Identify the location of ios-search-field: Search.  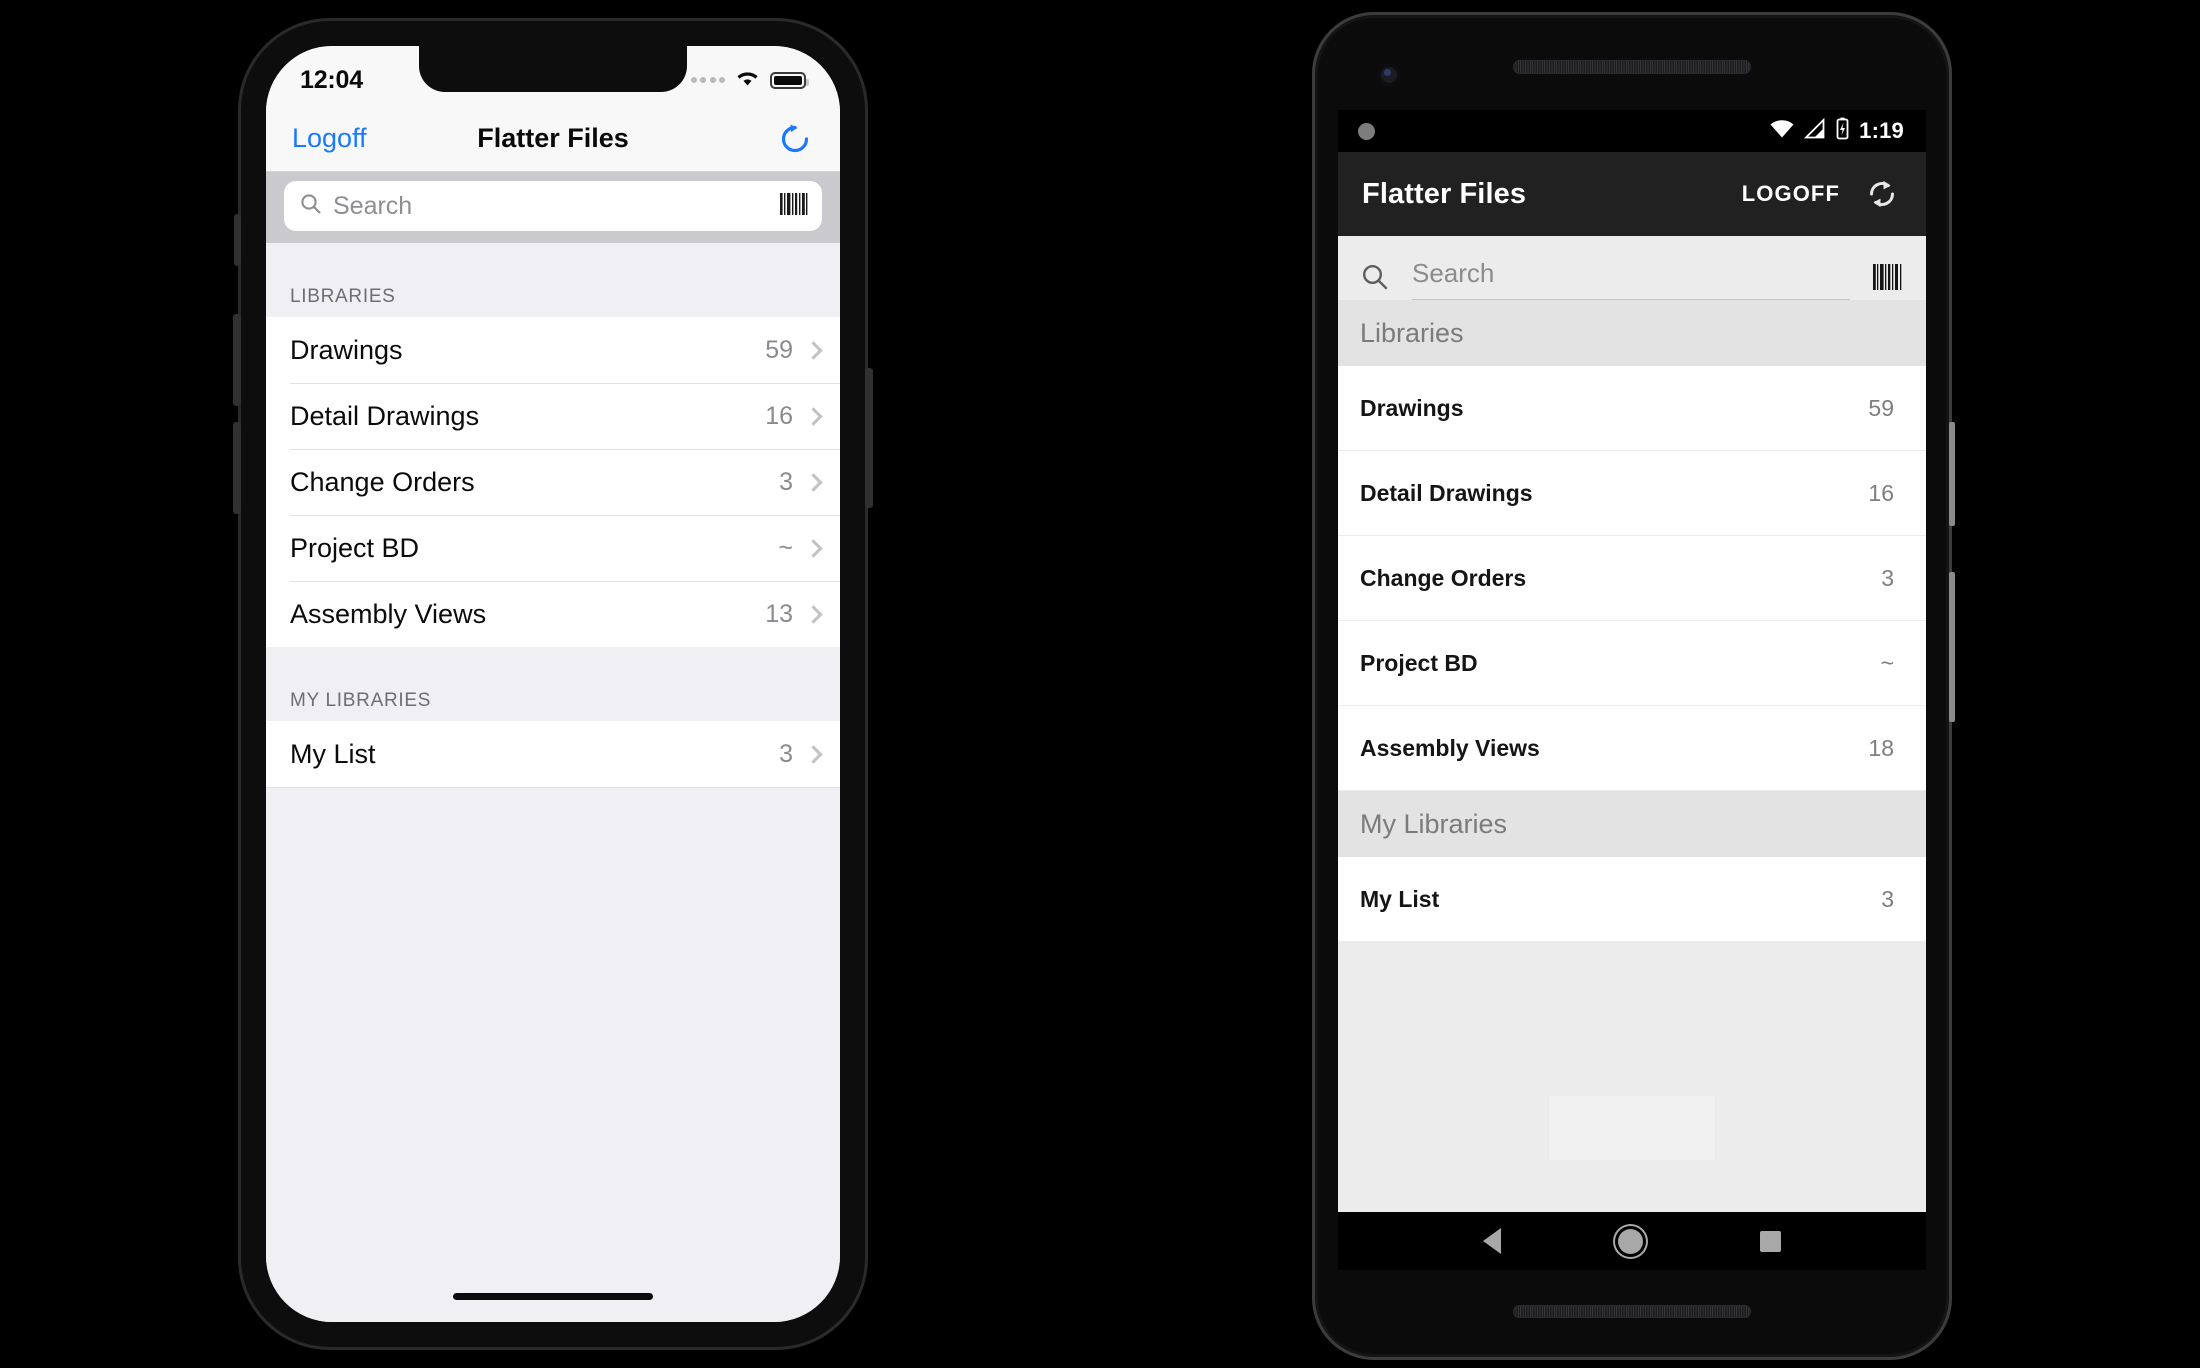
(553, 206).